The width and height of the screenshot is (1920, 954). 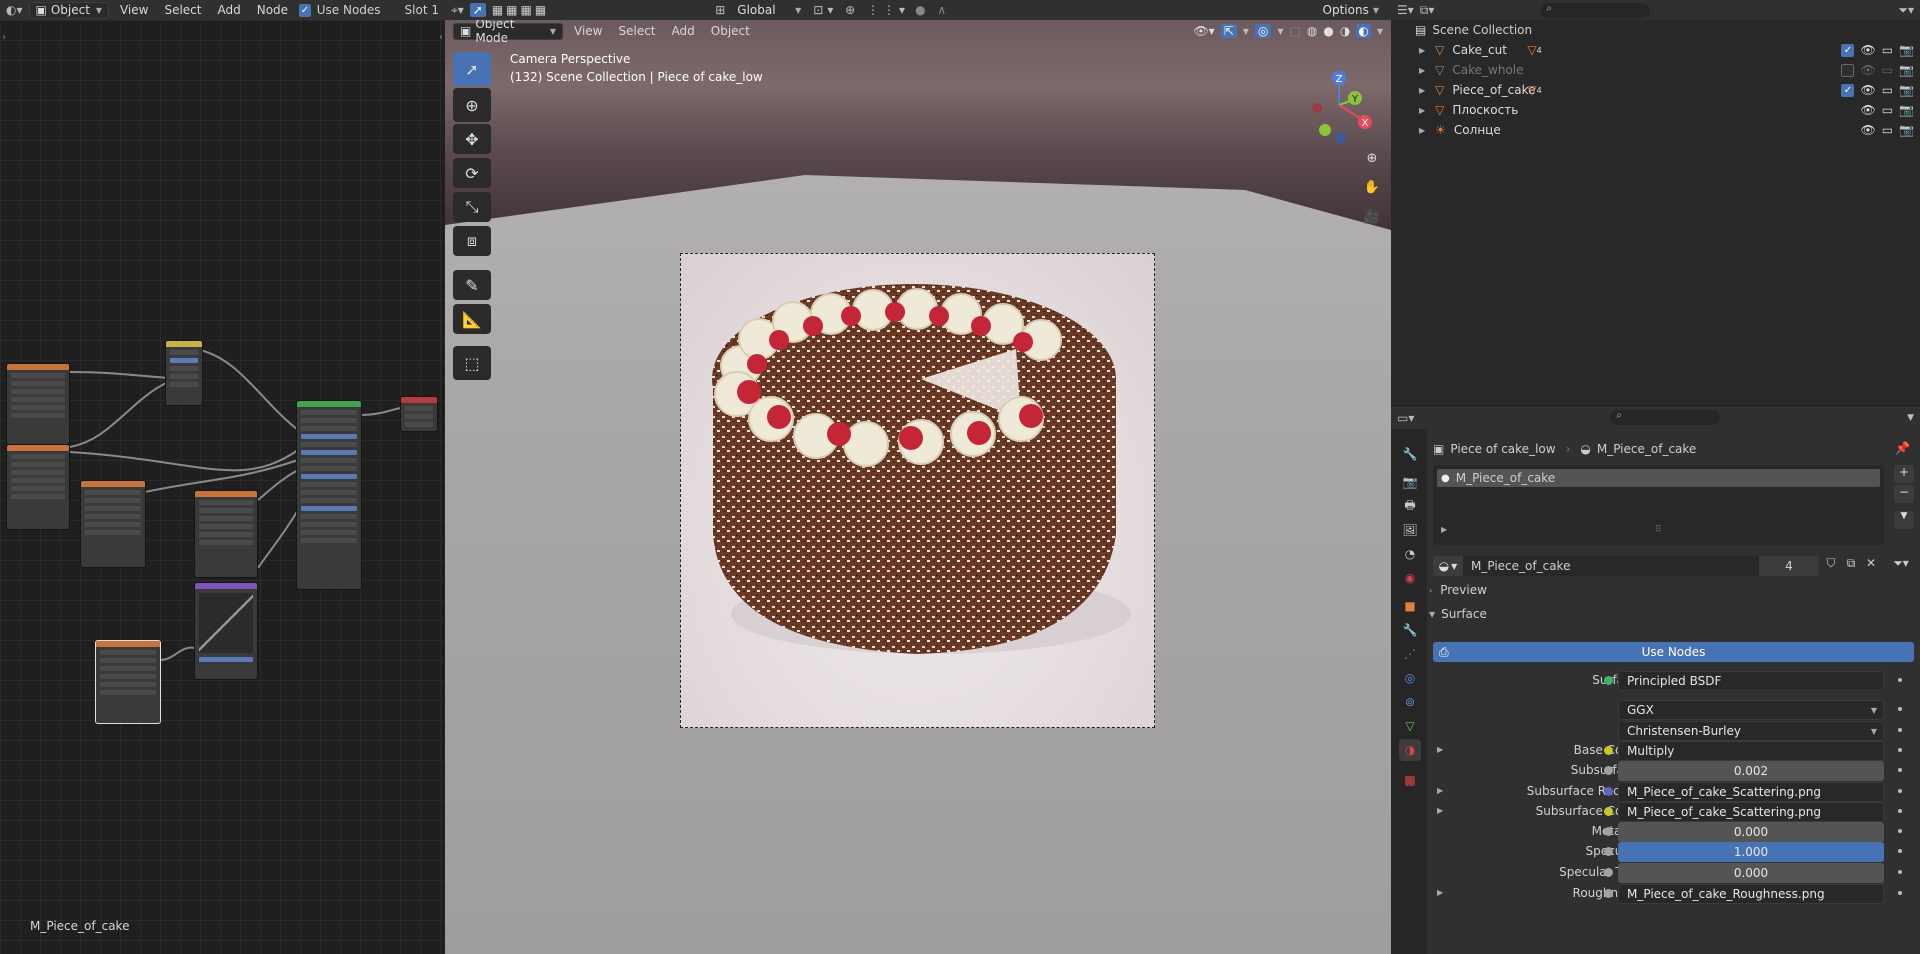 I want to click on editor-type-icon: ▭▾, so click(x=1405, y=418).